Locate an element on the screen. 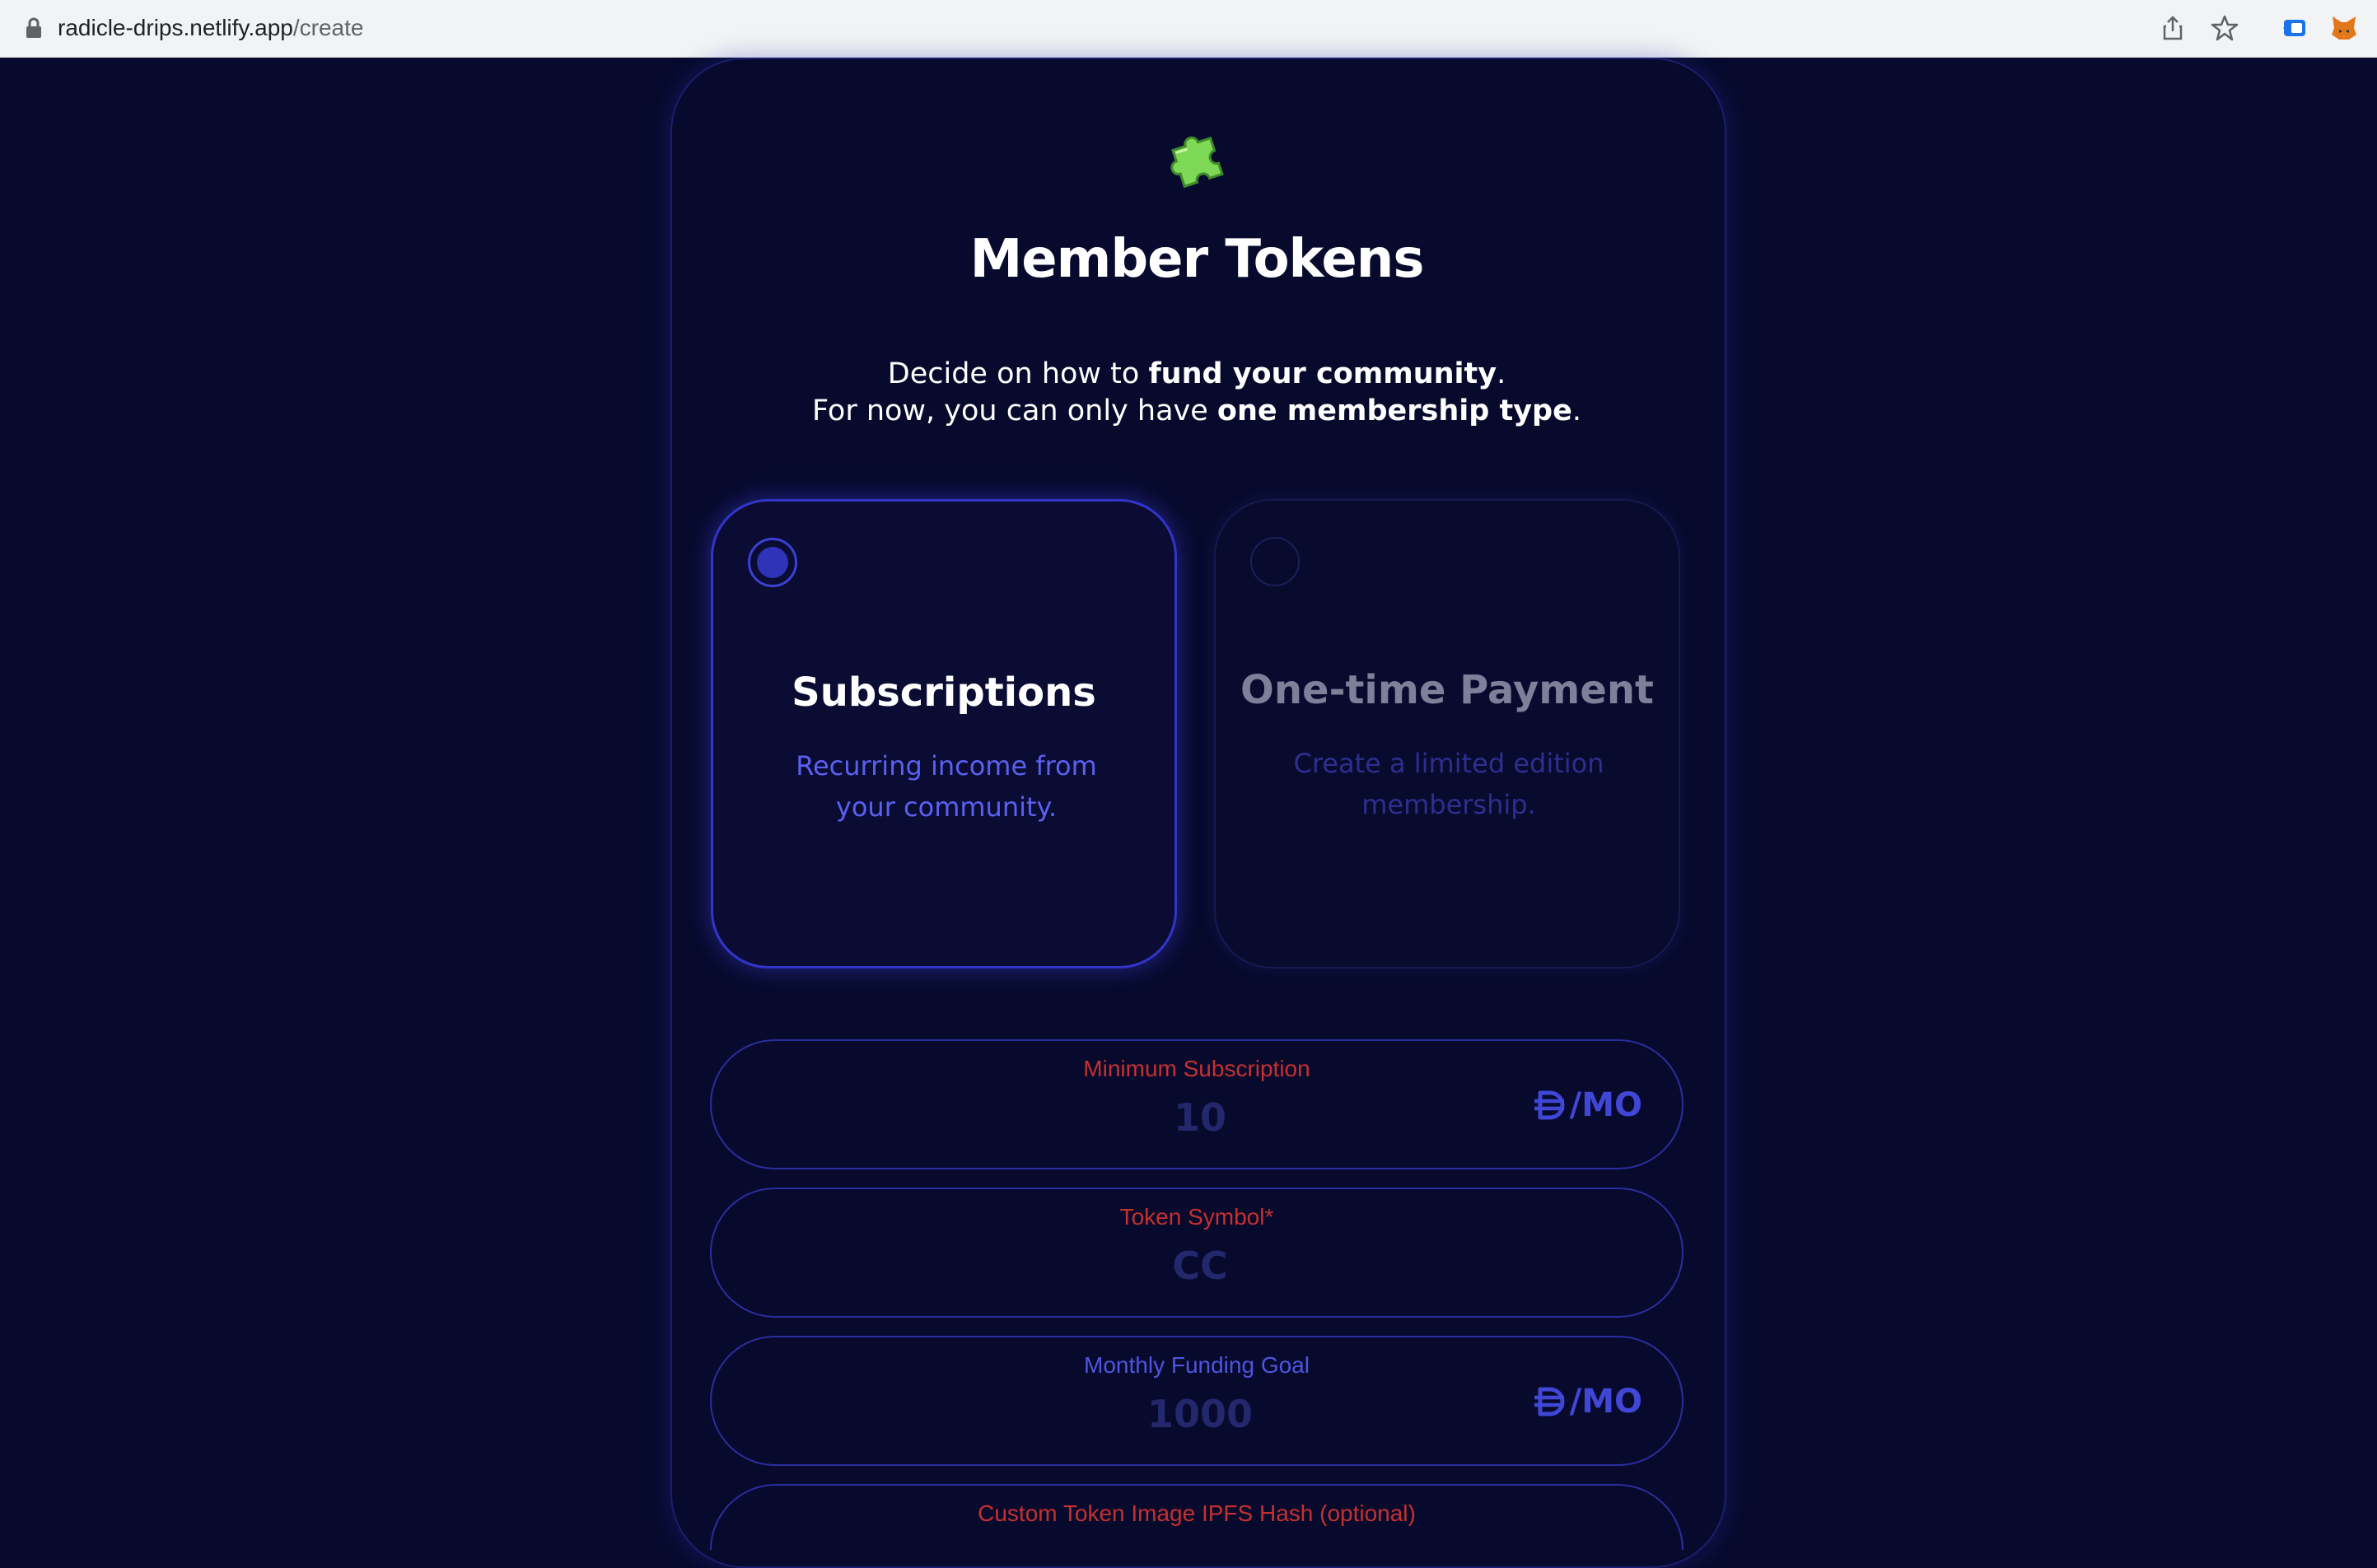 The height and width of the screenshot is (1568, 2377). share-icon is located at coordinates (2173, 28).